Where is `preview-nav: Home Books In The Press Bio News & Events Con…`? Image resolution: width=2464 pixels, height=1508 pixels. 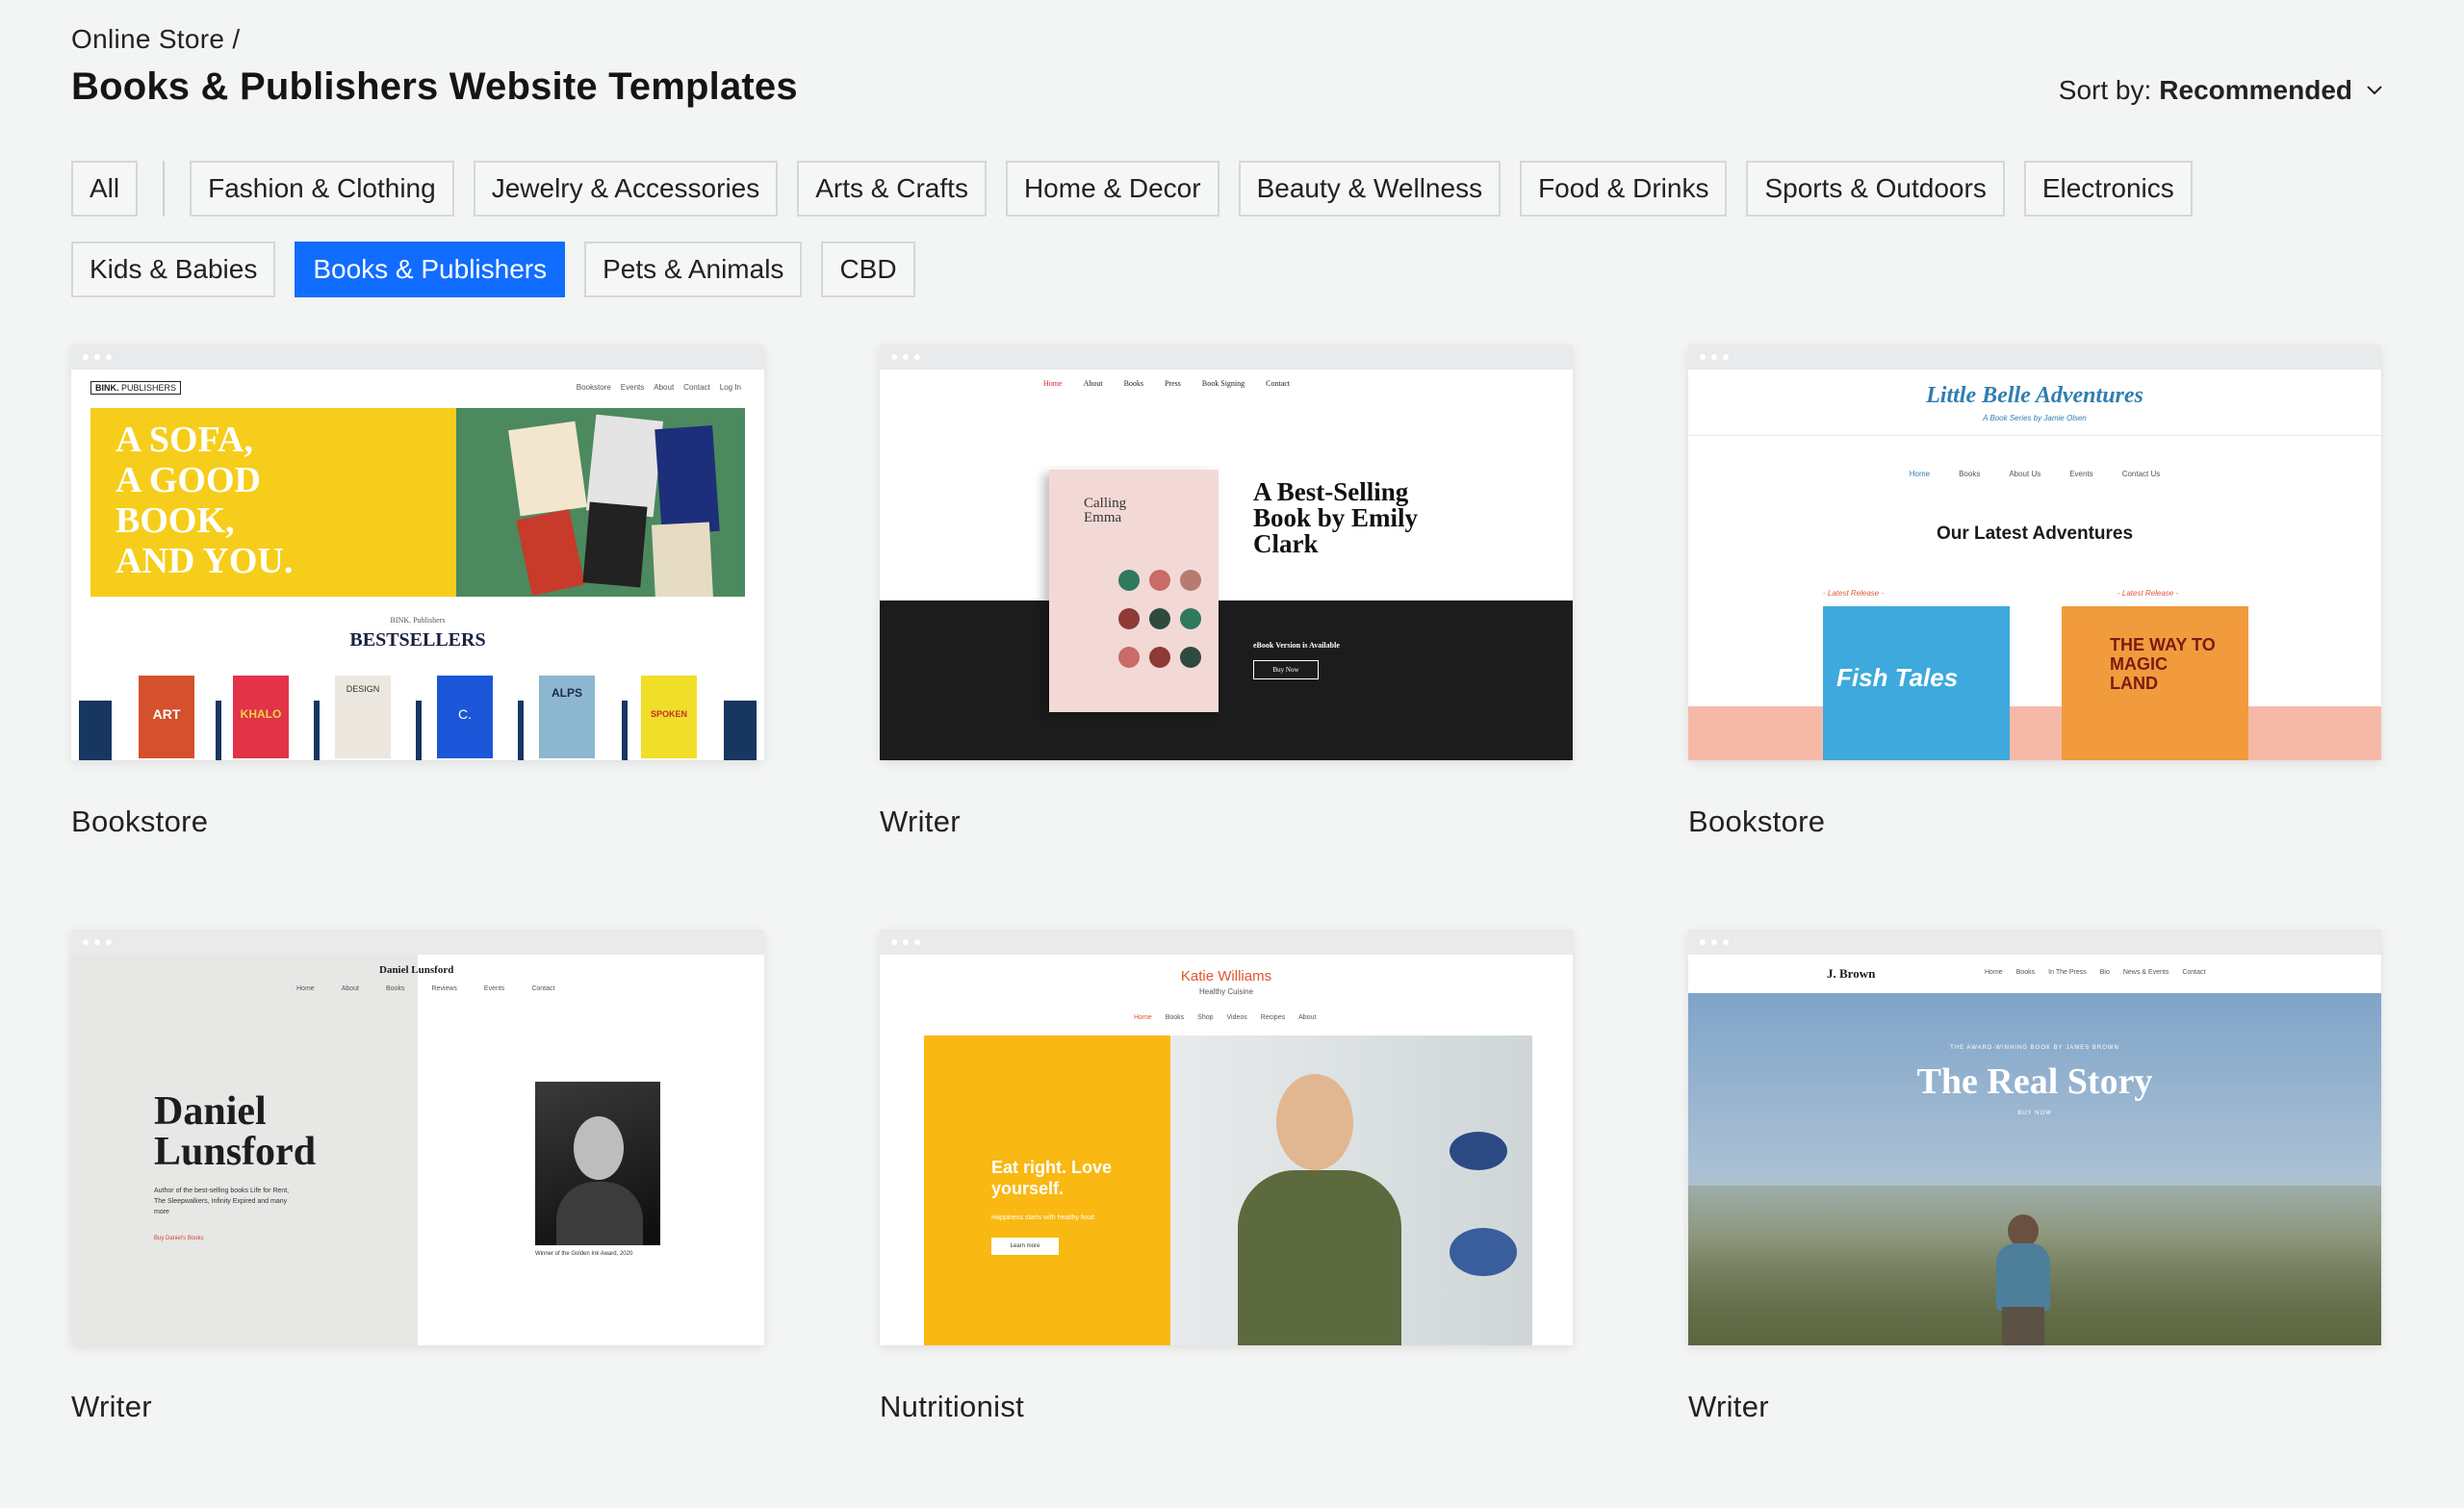 preview-nav: Home Books In The Press Bio News & Events Con… is located at coordinates (2095, 972).